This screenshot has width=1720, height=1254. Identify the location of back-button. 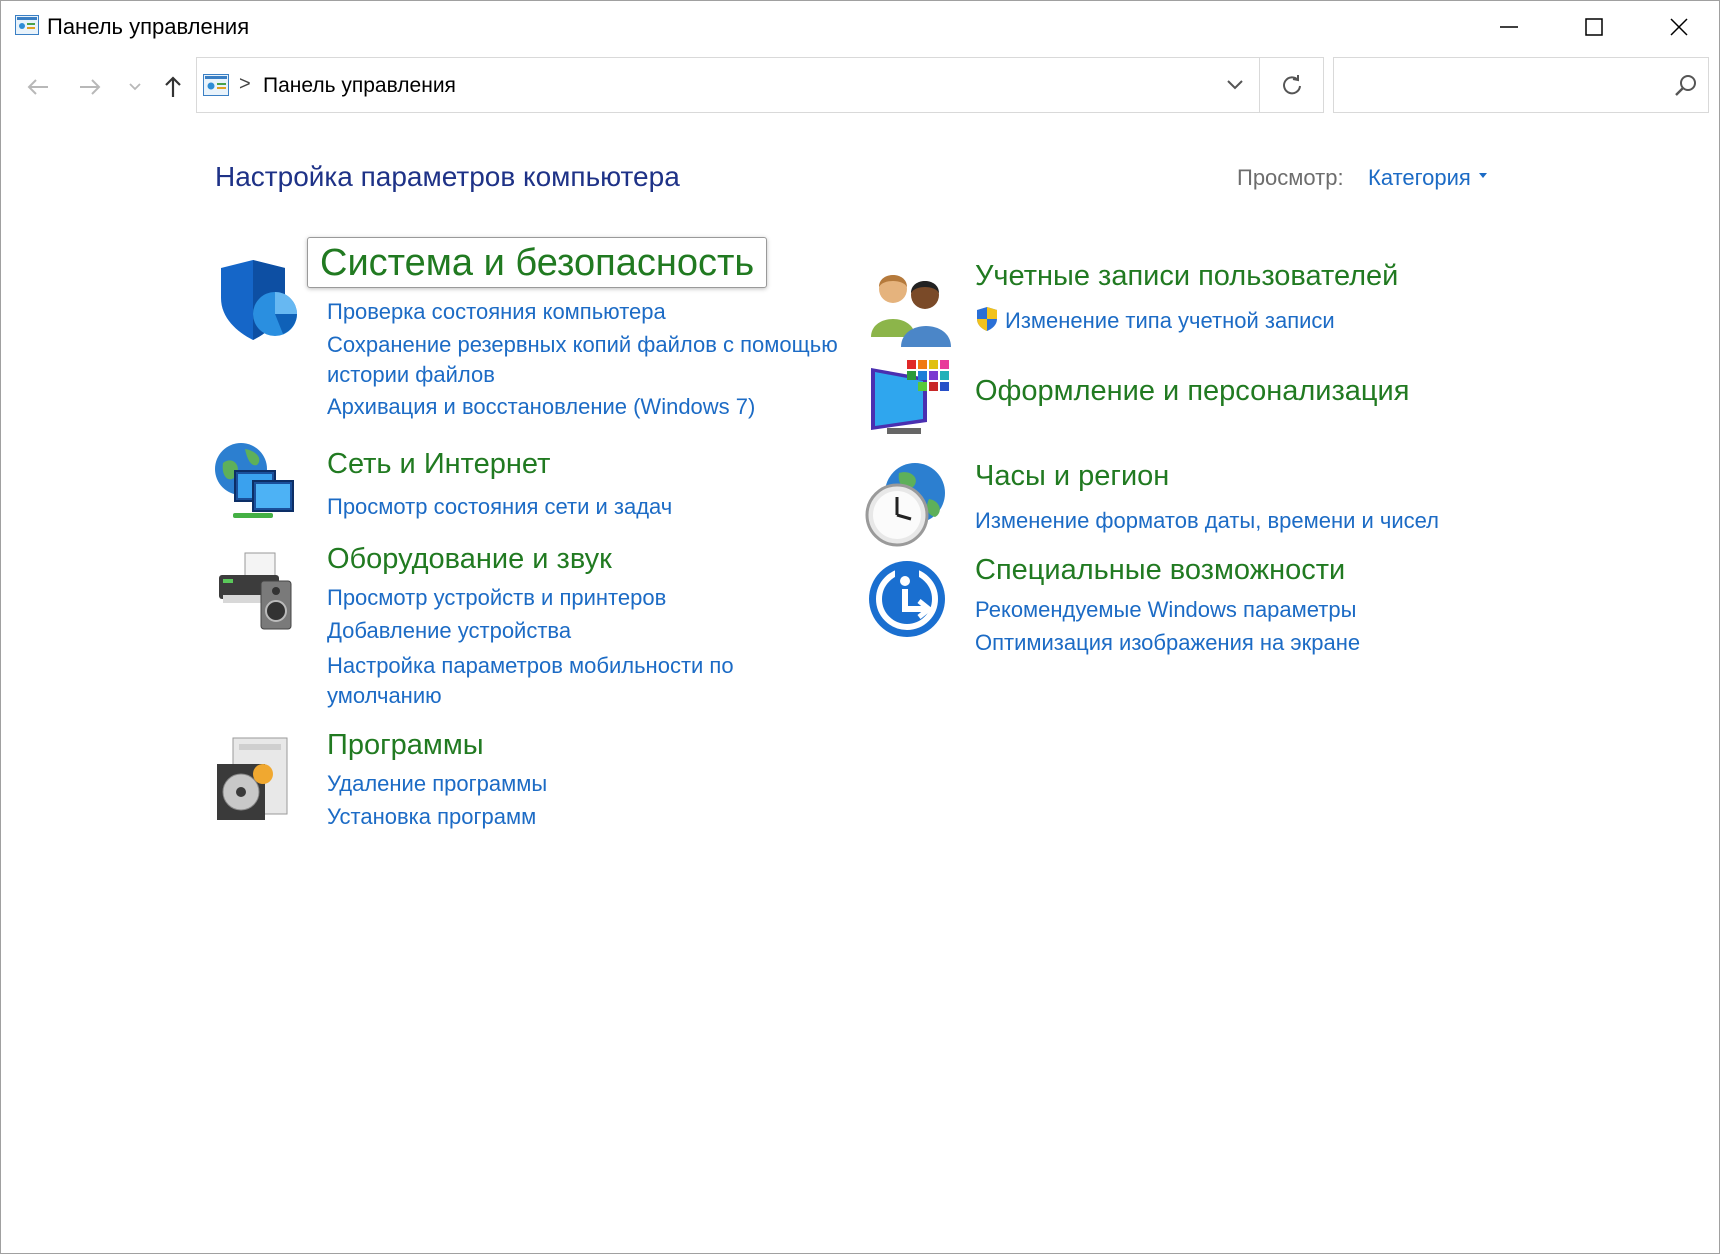
(38, 87).